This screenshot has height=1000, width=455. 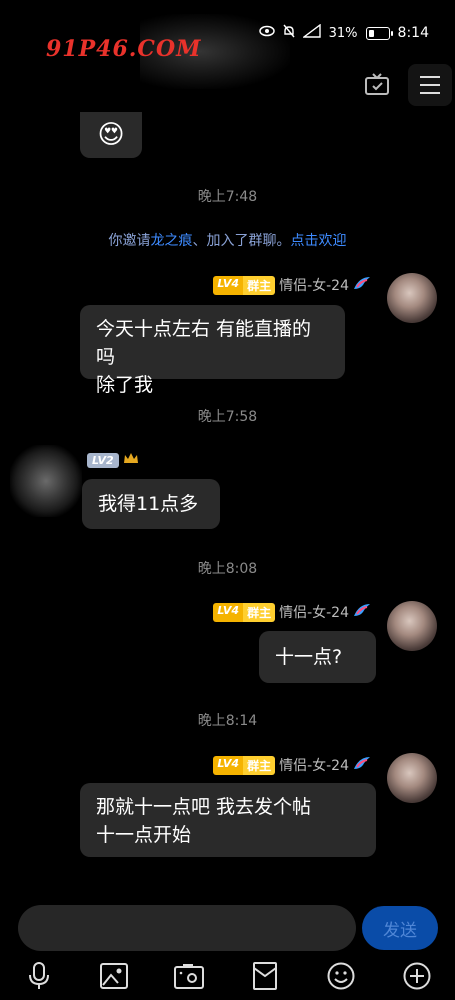 What do you see at coordinates (227, 569) in the screenshot?
I see `timestamp: 晚上8:08` at bounding box center [227, 569].